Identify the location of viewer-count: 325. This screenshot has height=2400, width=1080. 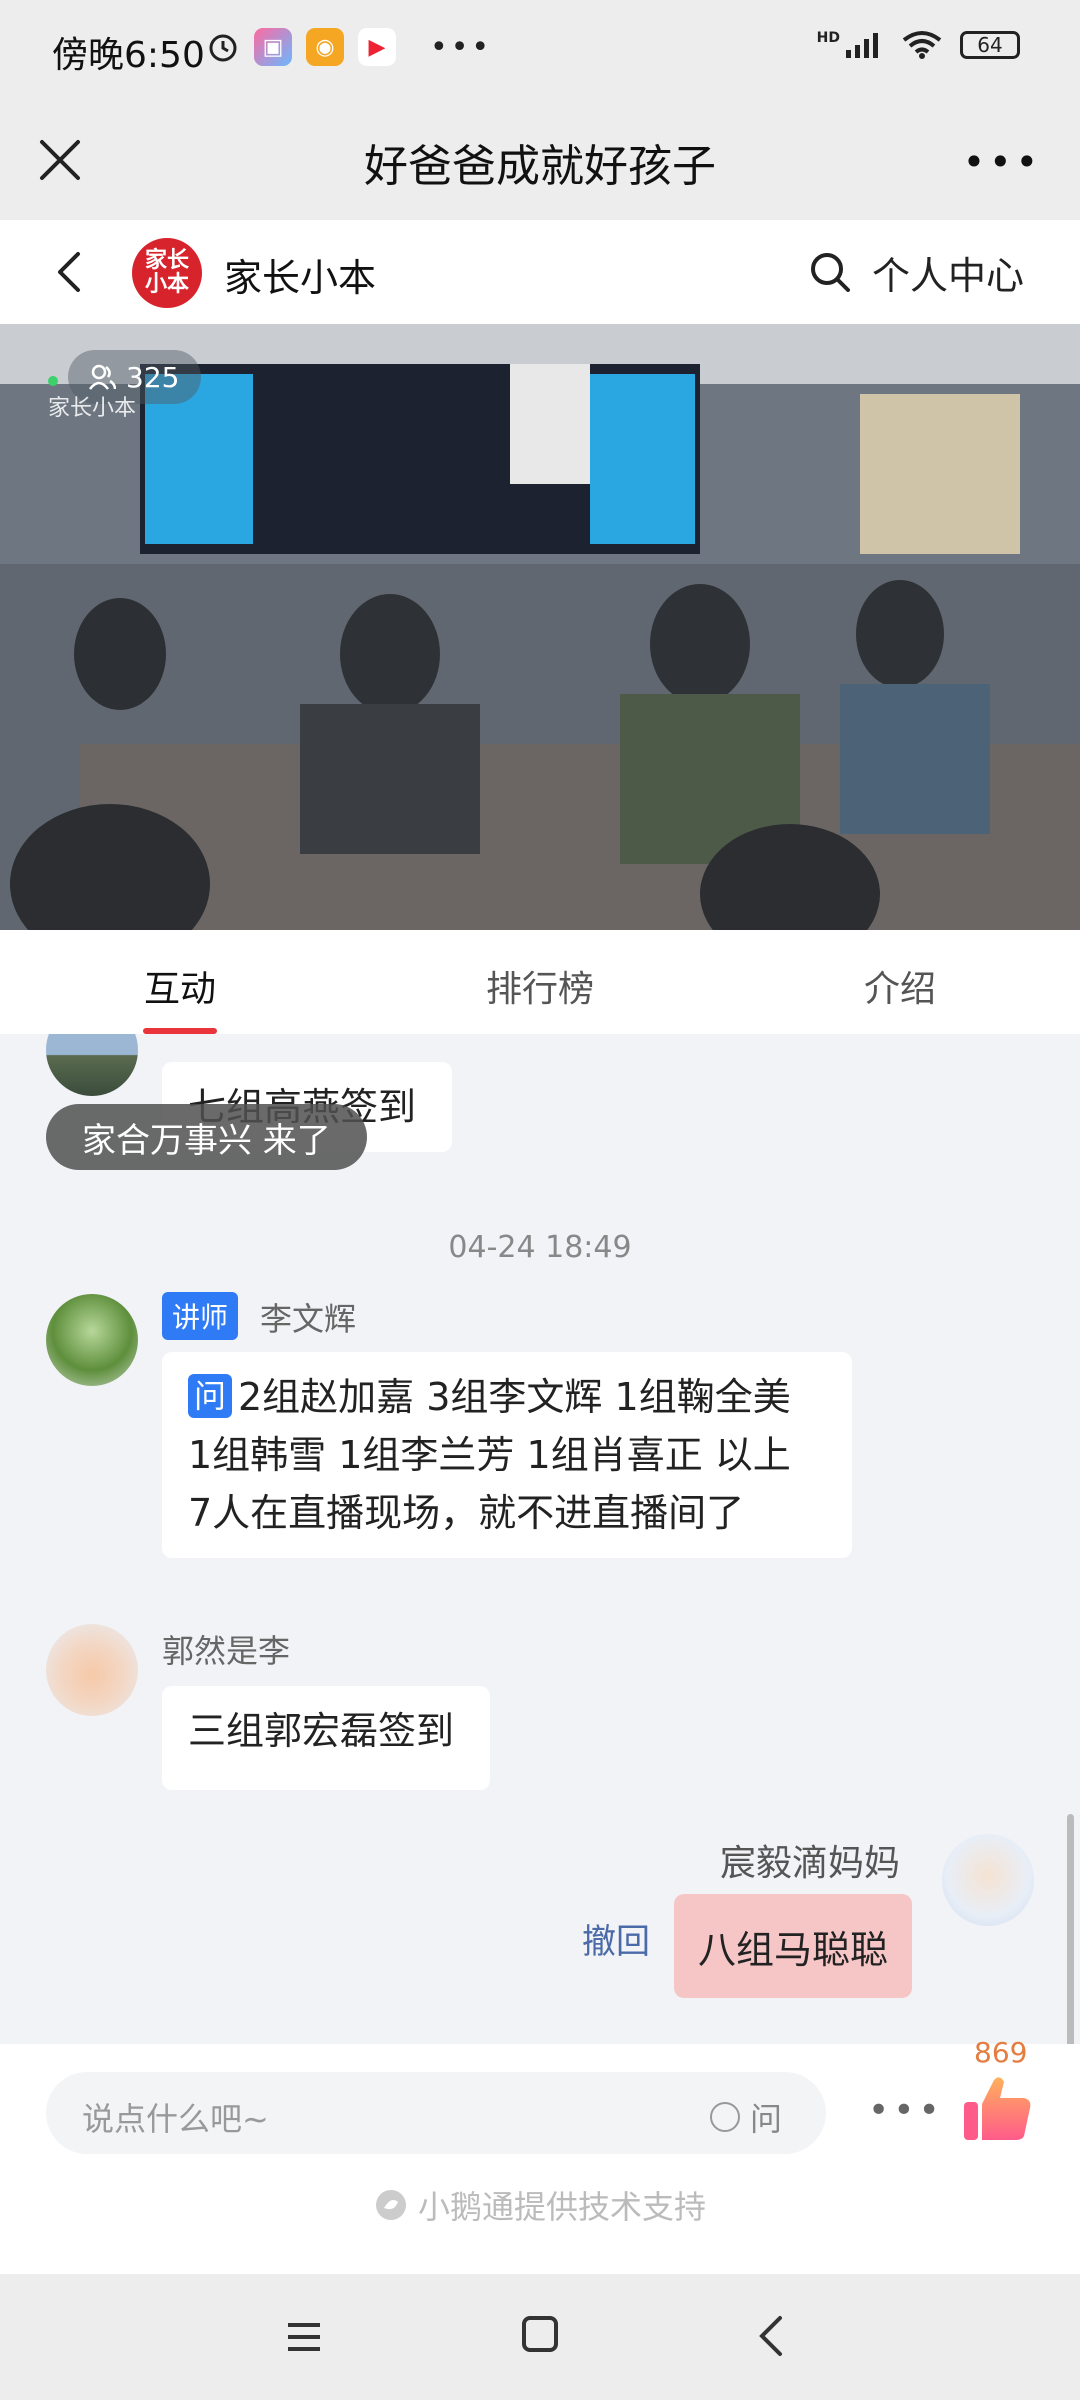
(153, 377).